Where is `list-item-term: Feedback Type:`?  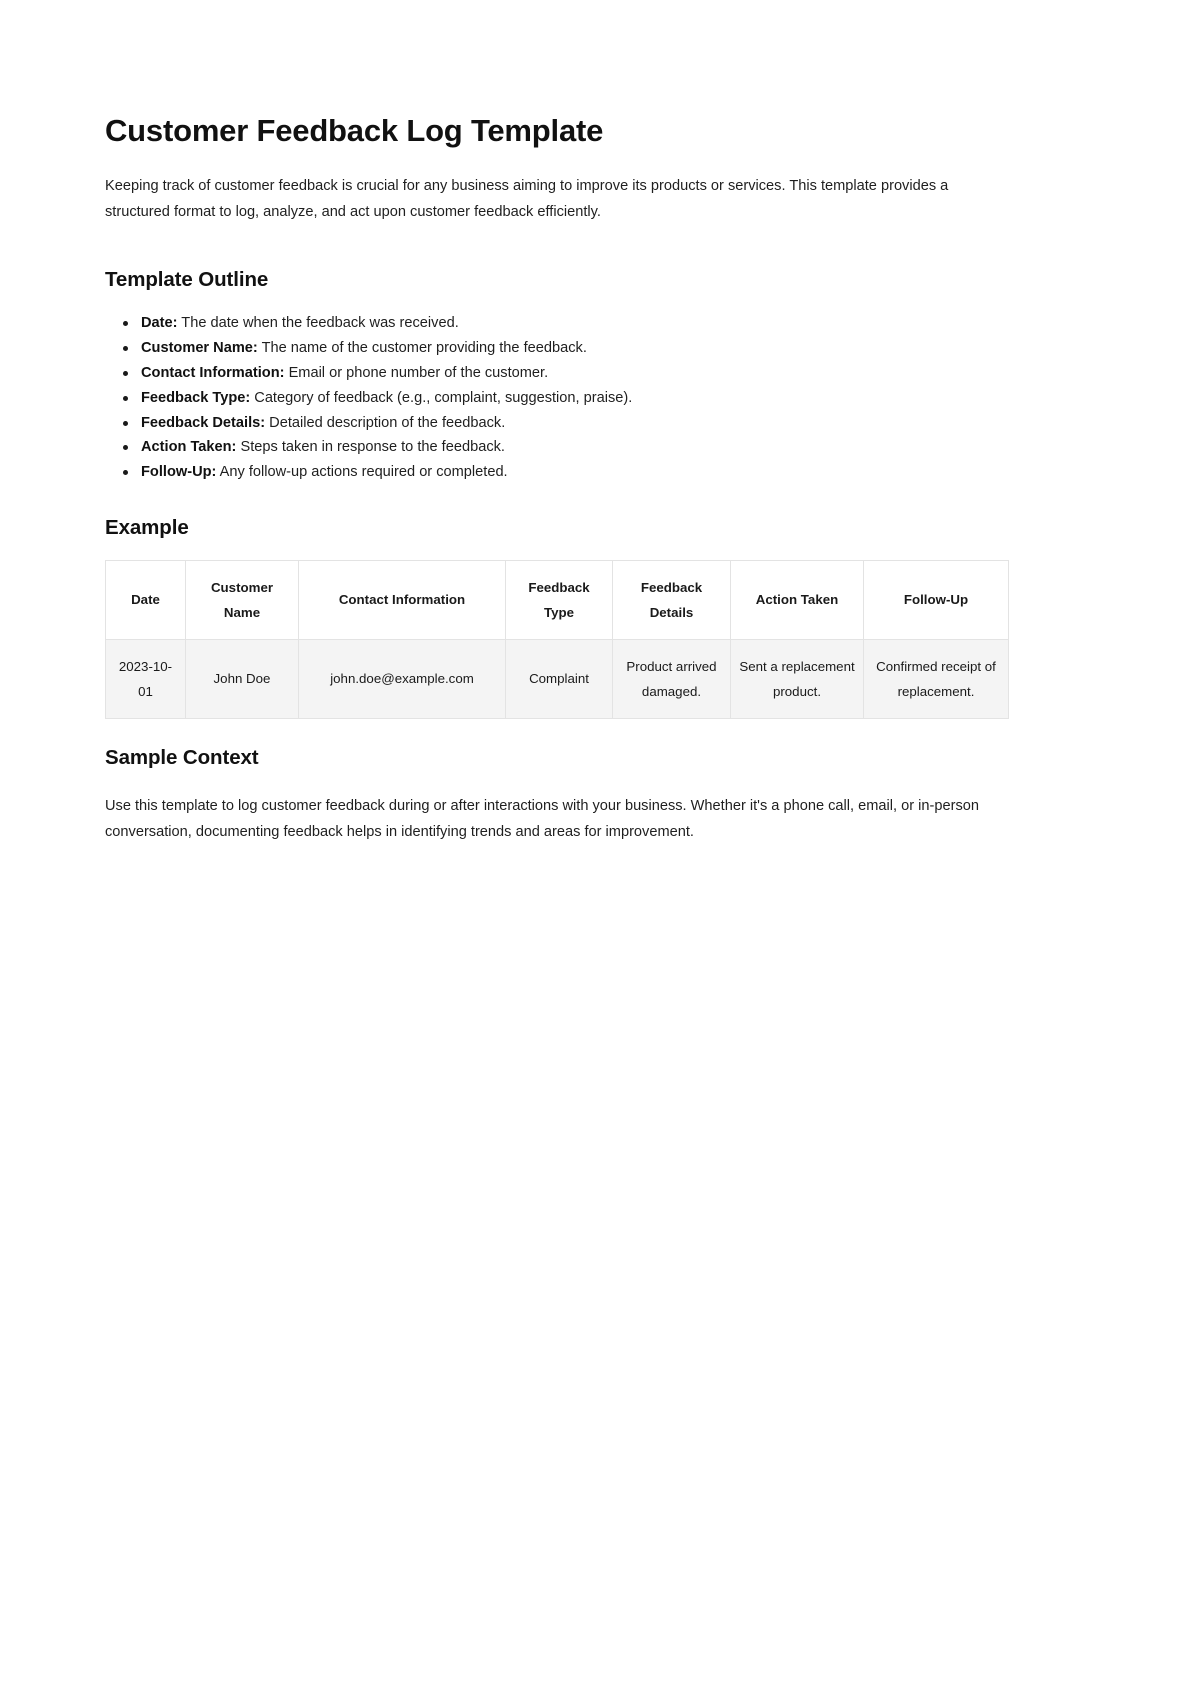 list-item-term: Feedback Type: is located at coordinates (196, 397).